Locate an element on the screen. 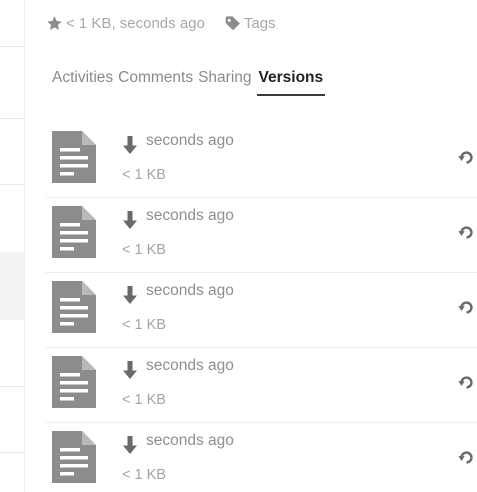 This screenshot has height=492, width=477. file-details: < 1 KB, seconds ago Tags is located at coordinates (161, 23).